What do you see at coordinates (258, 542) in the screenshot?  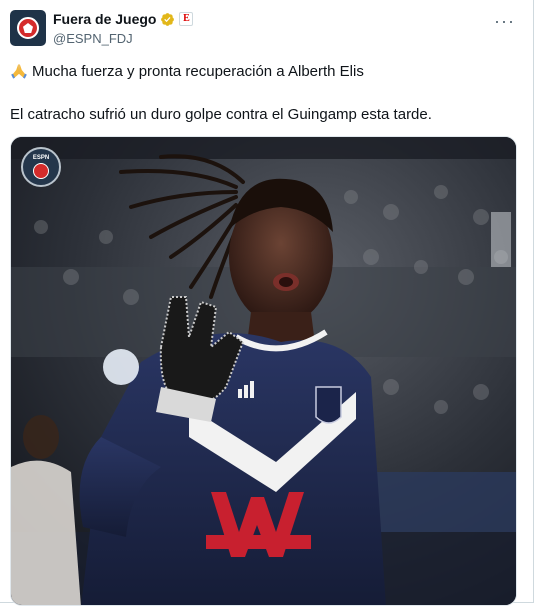 I see `winamax-banner` at bounding box center [258, 542].